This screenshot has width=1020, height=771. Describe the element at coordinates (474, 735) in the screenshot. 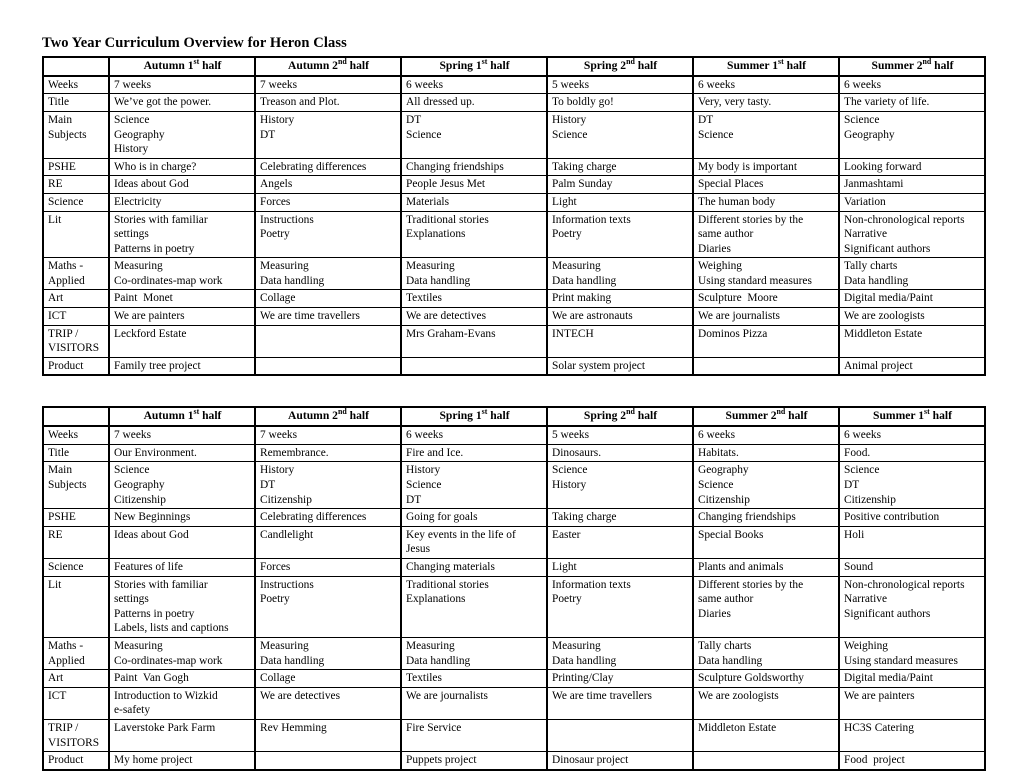

I see `cell-trip-visitors-2: Fire Service` at that location.